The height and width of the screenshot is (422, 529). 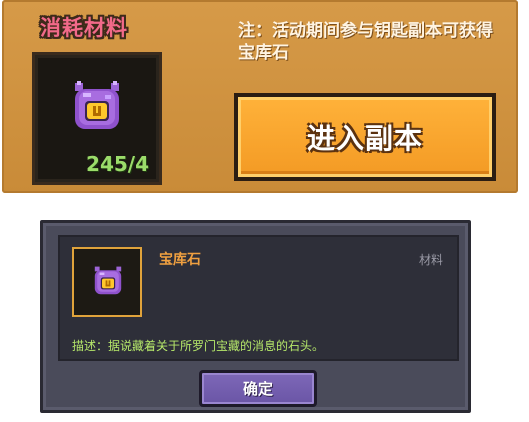 I want to click on item-name: 宝库石, so click(x=180, y=260).